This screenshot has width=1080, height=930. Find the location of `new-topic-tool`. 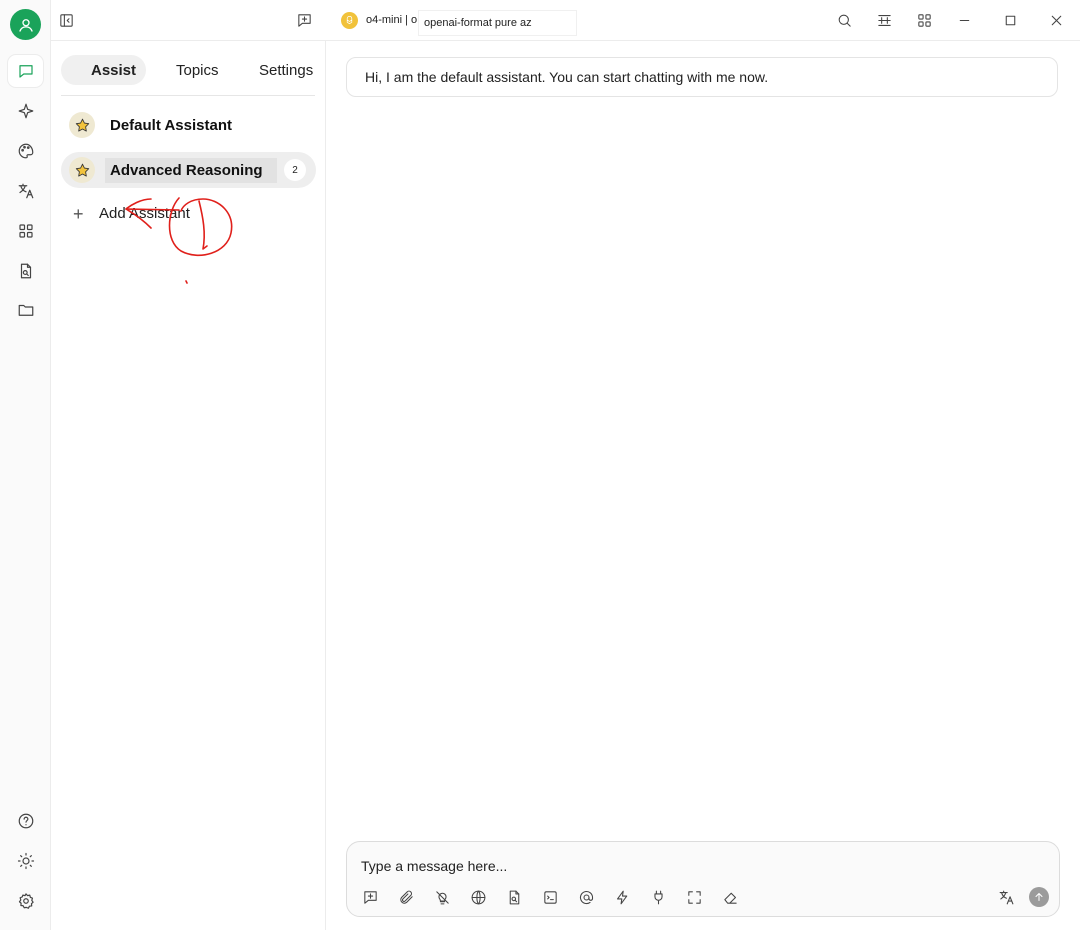

new-topic-tool is located at coordinates (370, 897).